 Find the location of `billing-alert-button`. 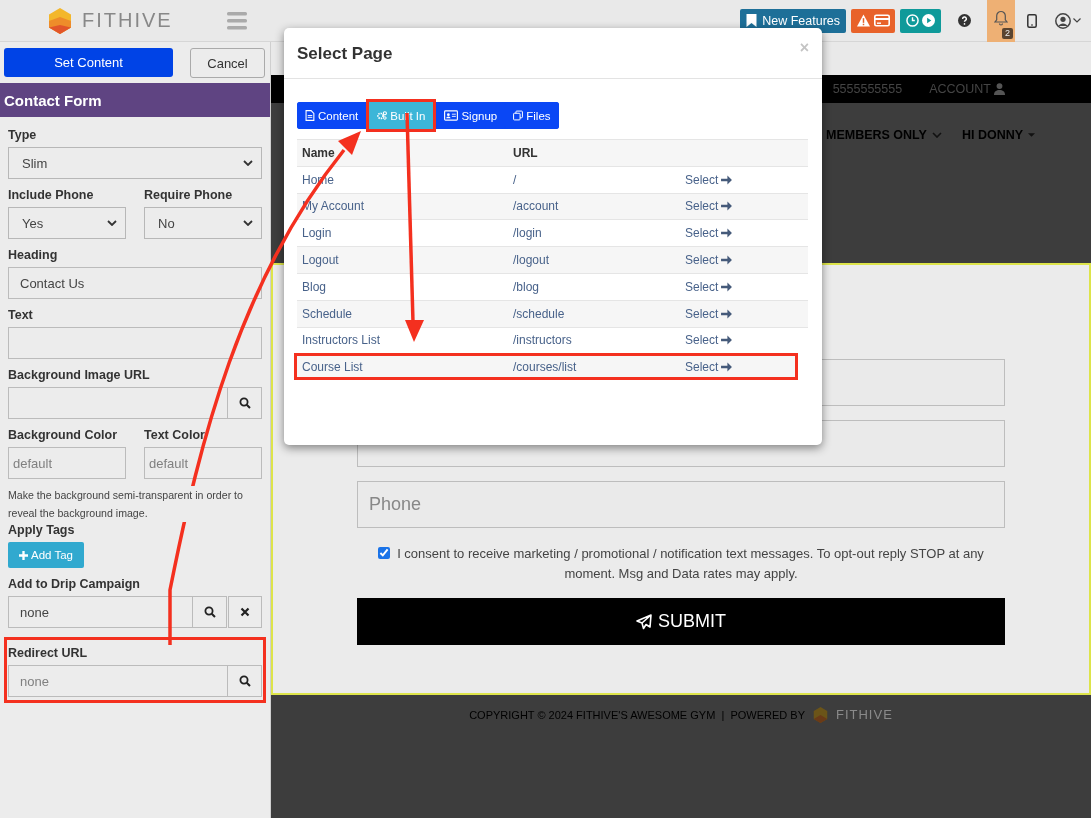

billing-alert-button is located at coordinates (873, 20).